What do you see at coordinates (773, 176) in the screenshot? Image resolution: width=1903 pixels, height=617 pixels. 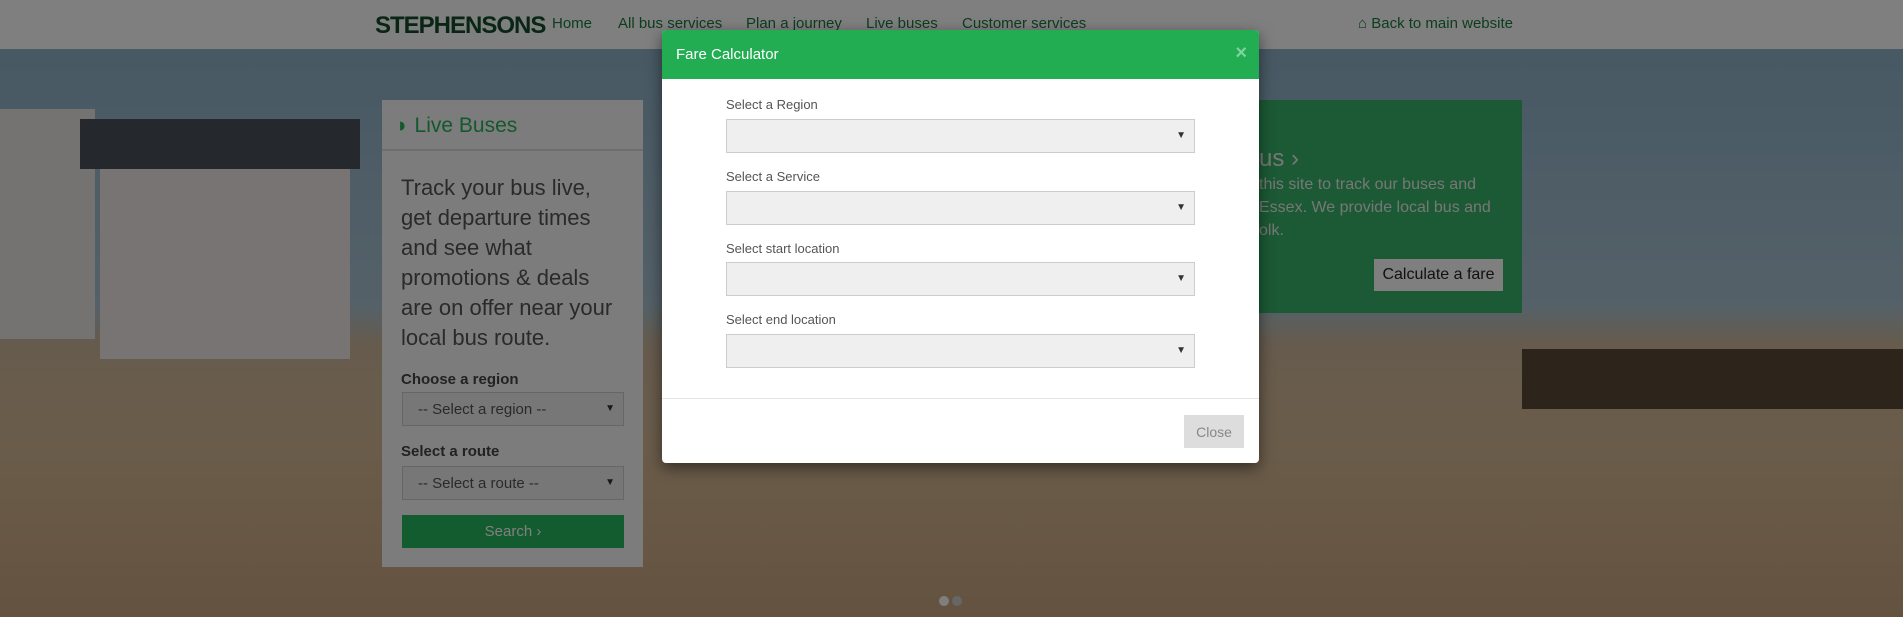 I see `service-field-label: Select a Service` at bounding box center [773, 176].